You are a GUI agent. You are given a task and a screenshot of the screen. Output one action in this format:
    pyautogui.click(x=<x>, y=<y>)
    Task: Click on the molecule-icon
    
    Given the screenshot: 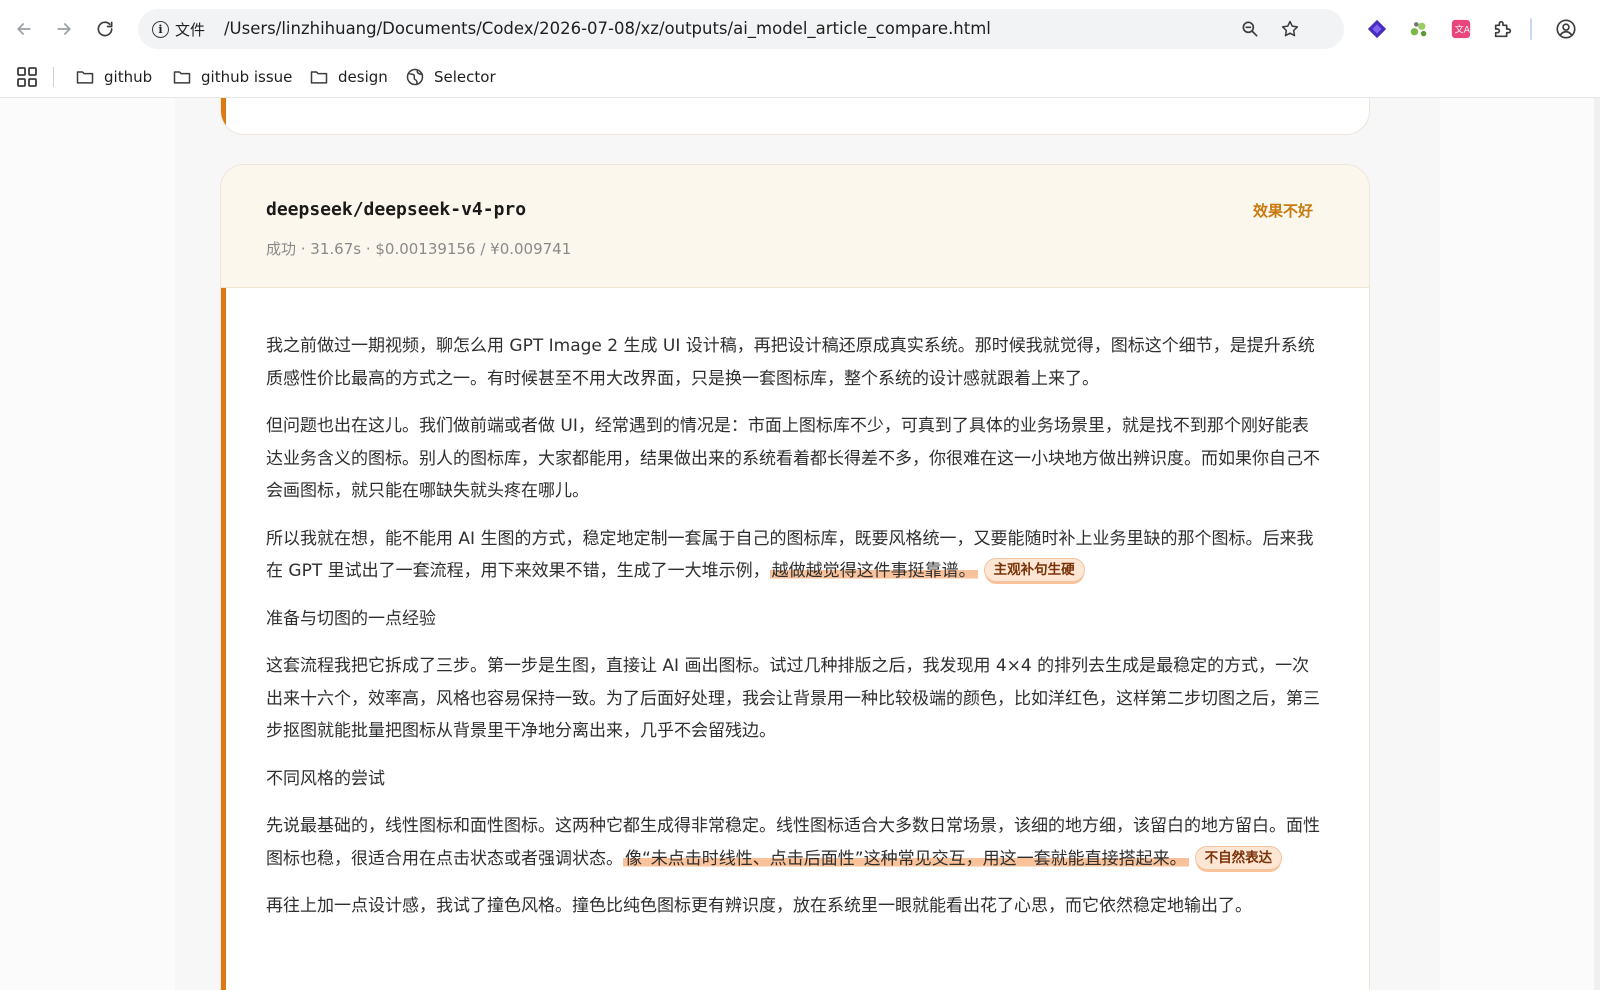 What is the action you would take?
    pyautogui.click(x=1418, y=29)
    